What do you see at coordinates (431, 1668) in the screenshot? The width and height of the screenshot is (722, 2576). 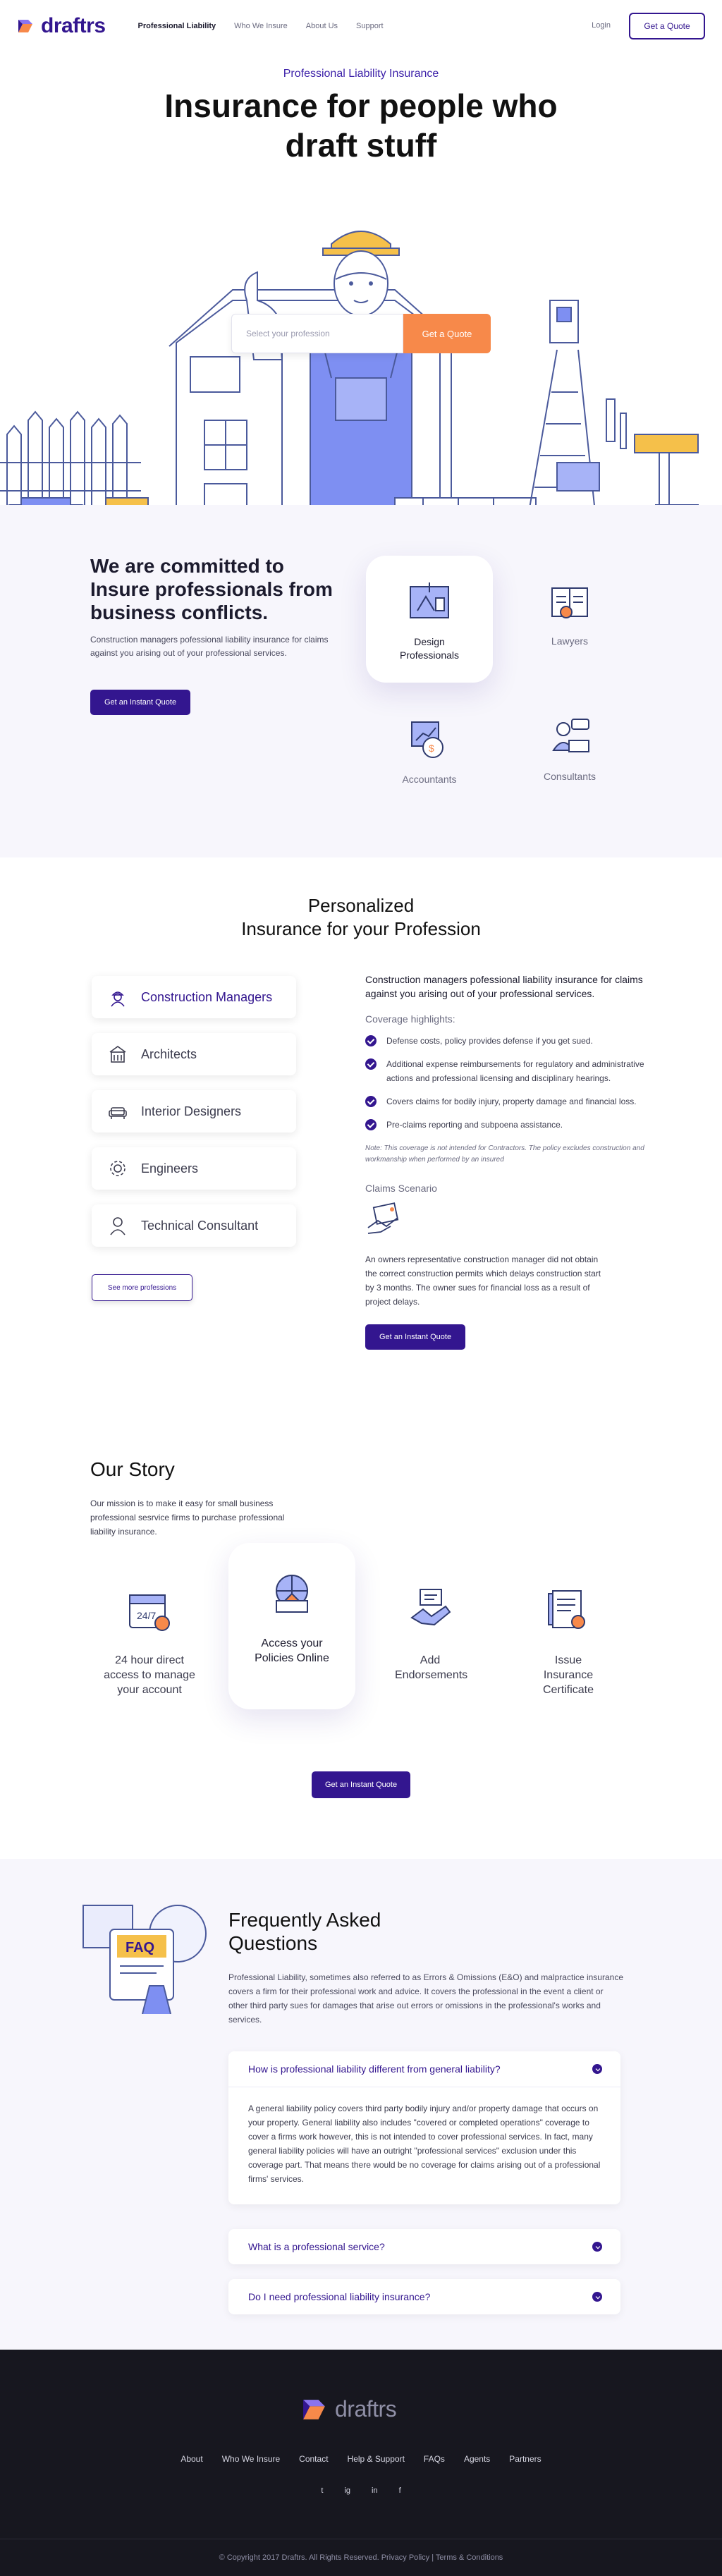 I see `feature-label: Add Endorsements` at bounding box center [431, 1668].